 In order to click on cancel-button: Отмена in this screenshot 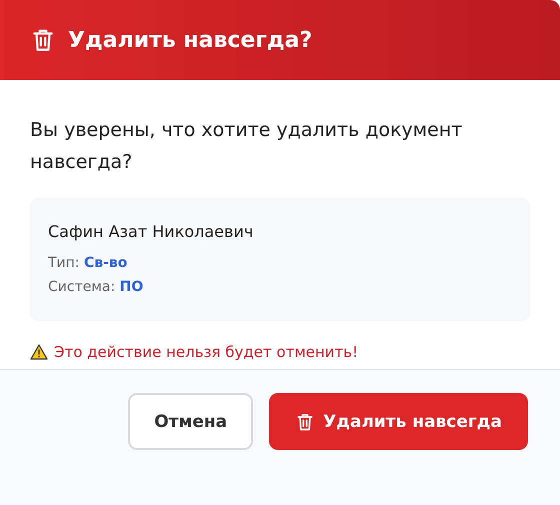, I will do `click(191, 421)`.